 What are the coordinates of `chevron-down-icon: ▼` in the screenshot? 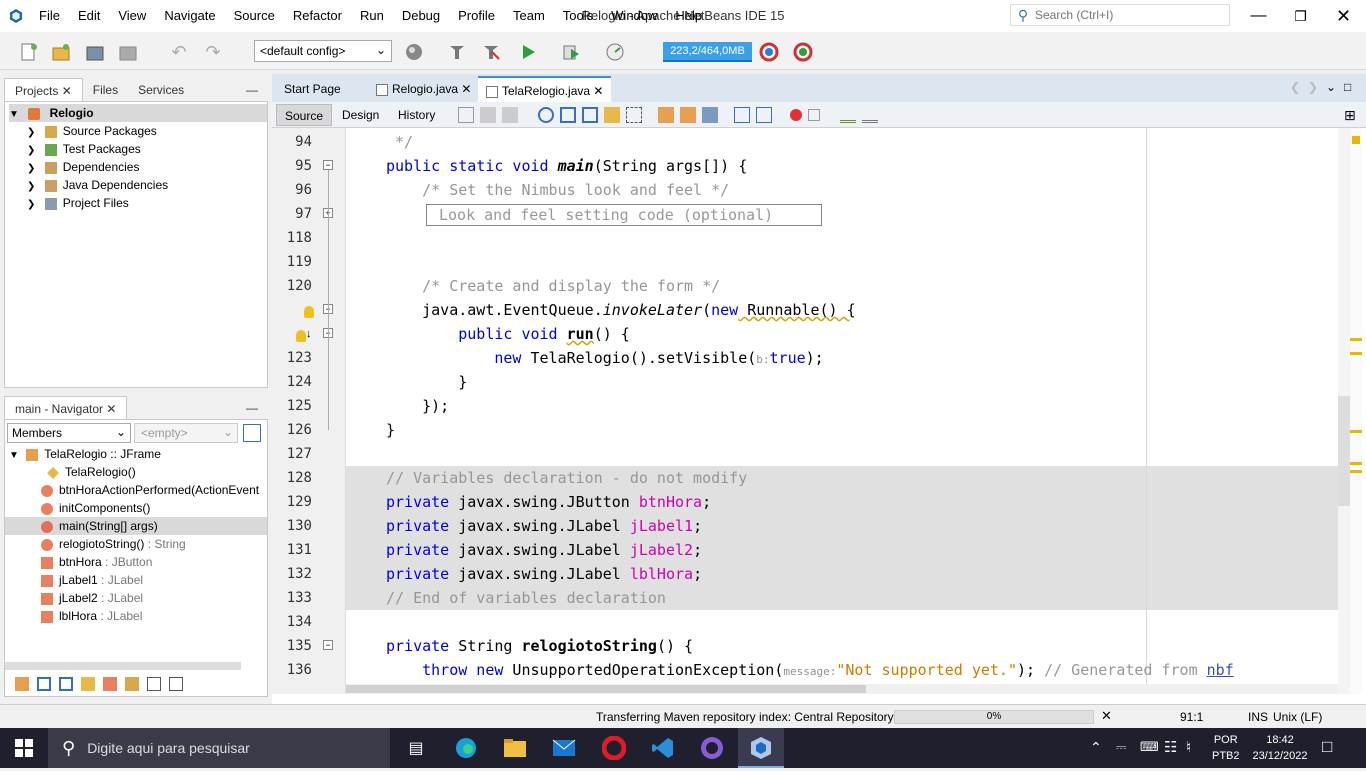 It's located at (14, 114).